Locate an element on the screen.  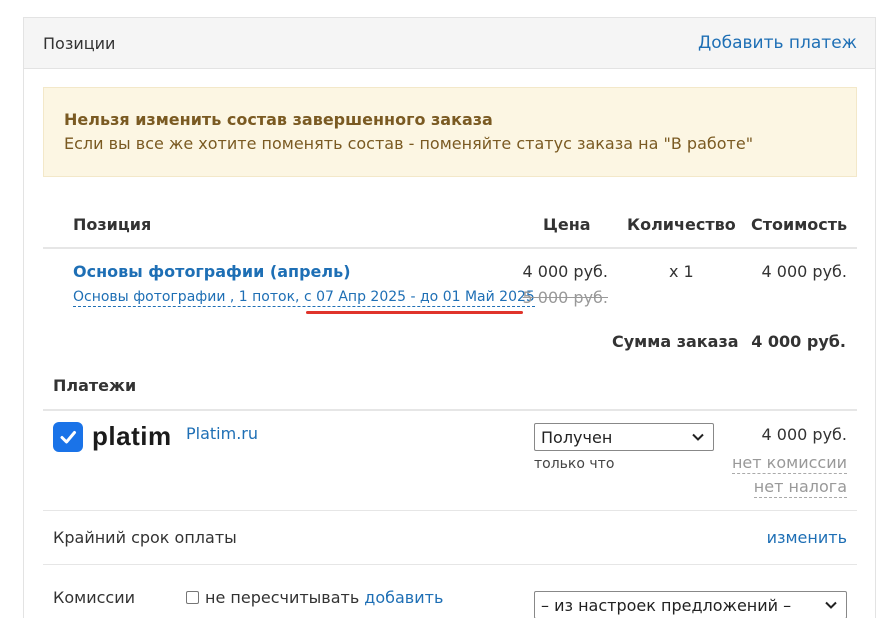
deadline-change-link: изменить is located at coordinates (807, 537).